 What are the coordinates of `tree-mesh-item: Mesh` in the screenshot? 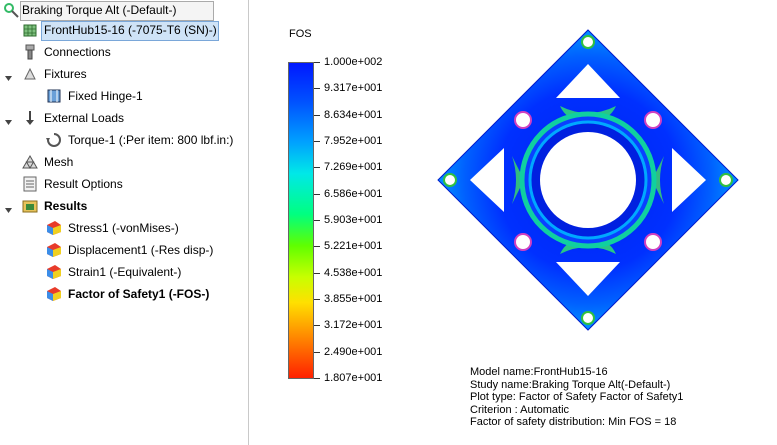 It's located at (124, 162).